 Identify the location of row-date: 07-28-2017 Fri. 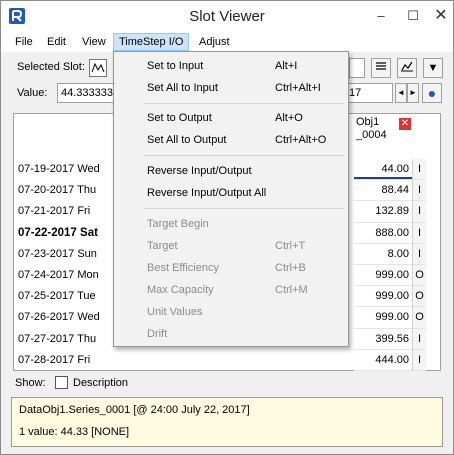
(64, 360).